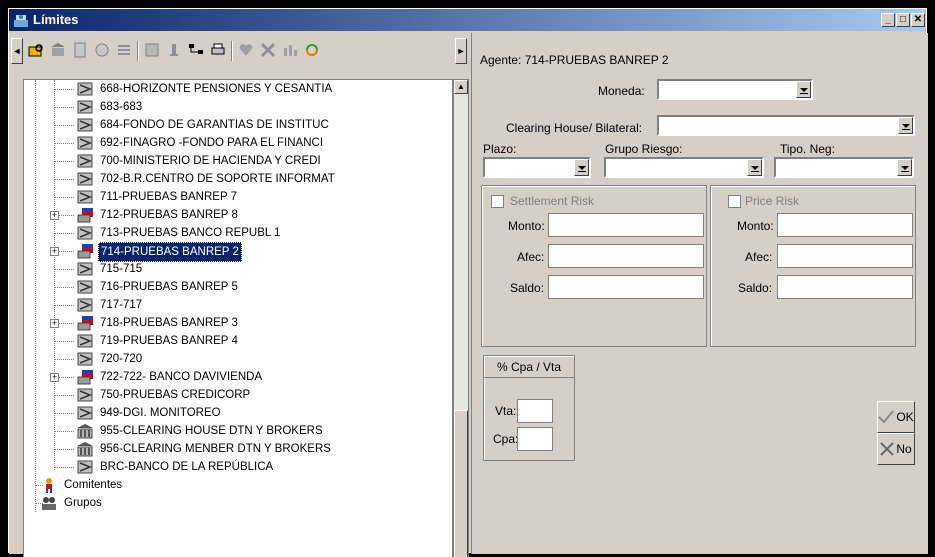 This screenshot has height=557, width=935. Describe the element at coordinates (232, 51) in the screenshot. I see `toolbar-separator` at that location.